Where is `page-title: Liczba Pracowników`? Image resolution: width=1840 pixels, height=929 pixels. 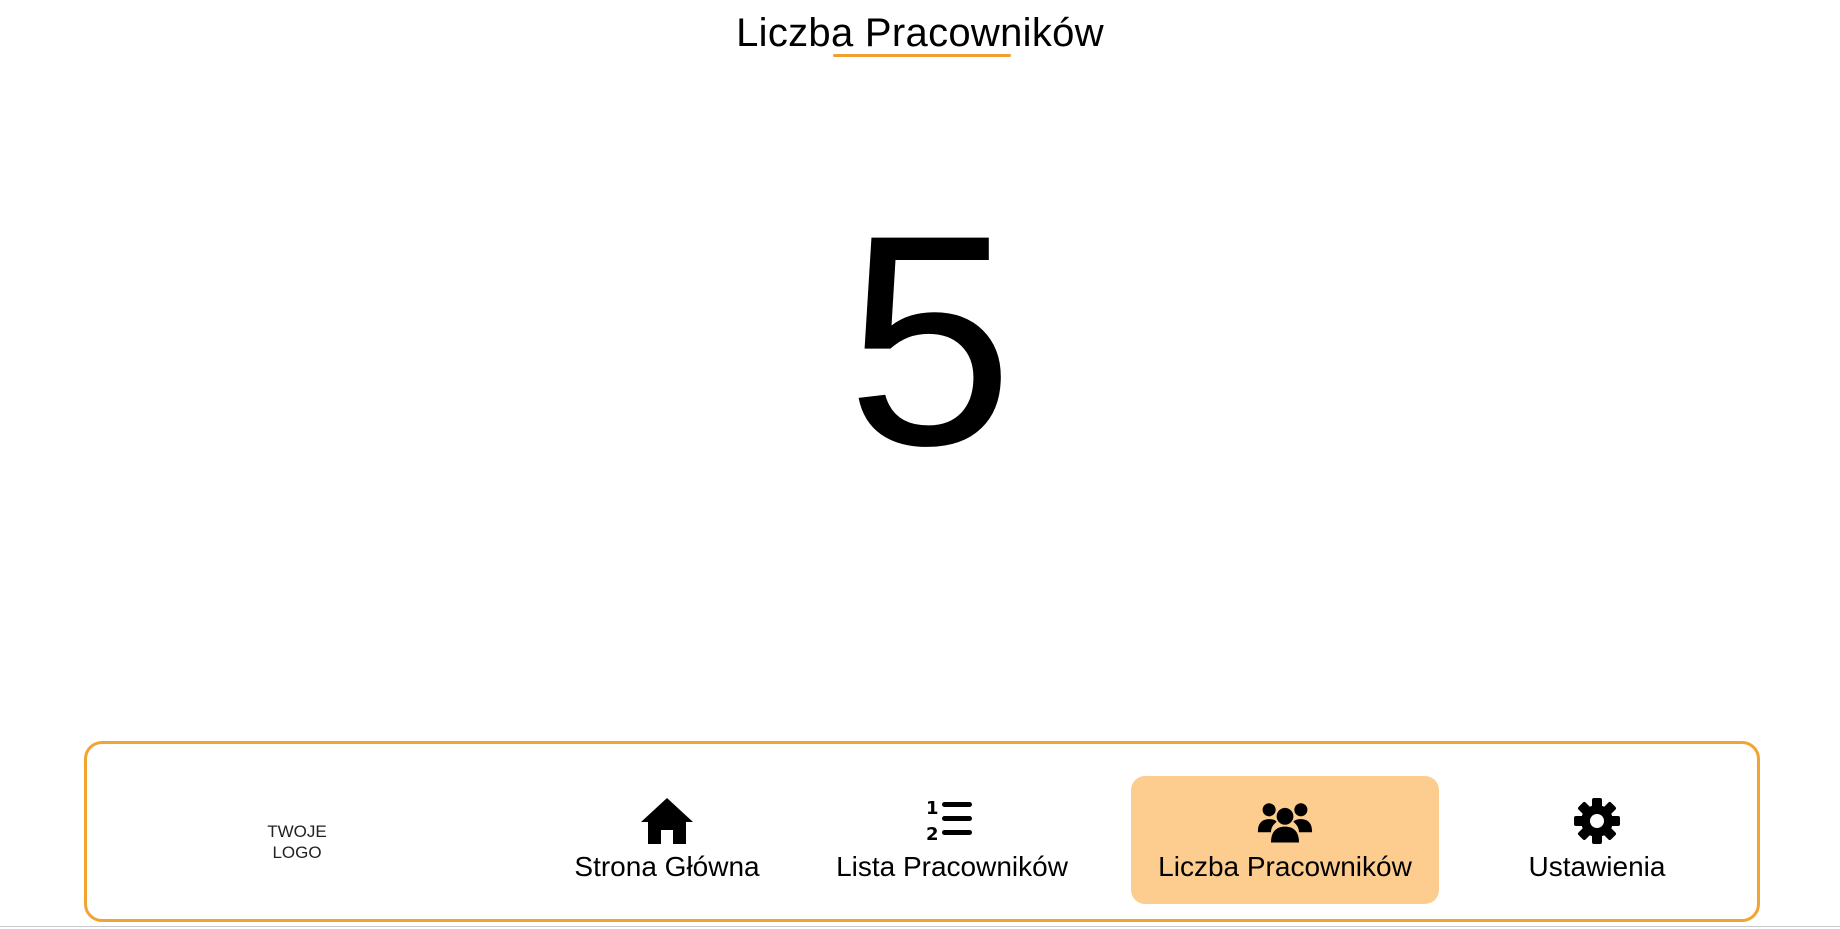 page-title: Liczba Pracowników is located at coordinates (920, 33).